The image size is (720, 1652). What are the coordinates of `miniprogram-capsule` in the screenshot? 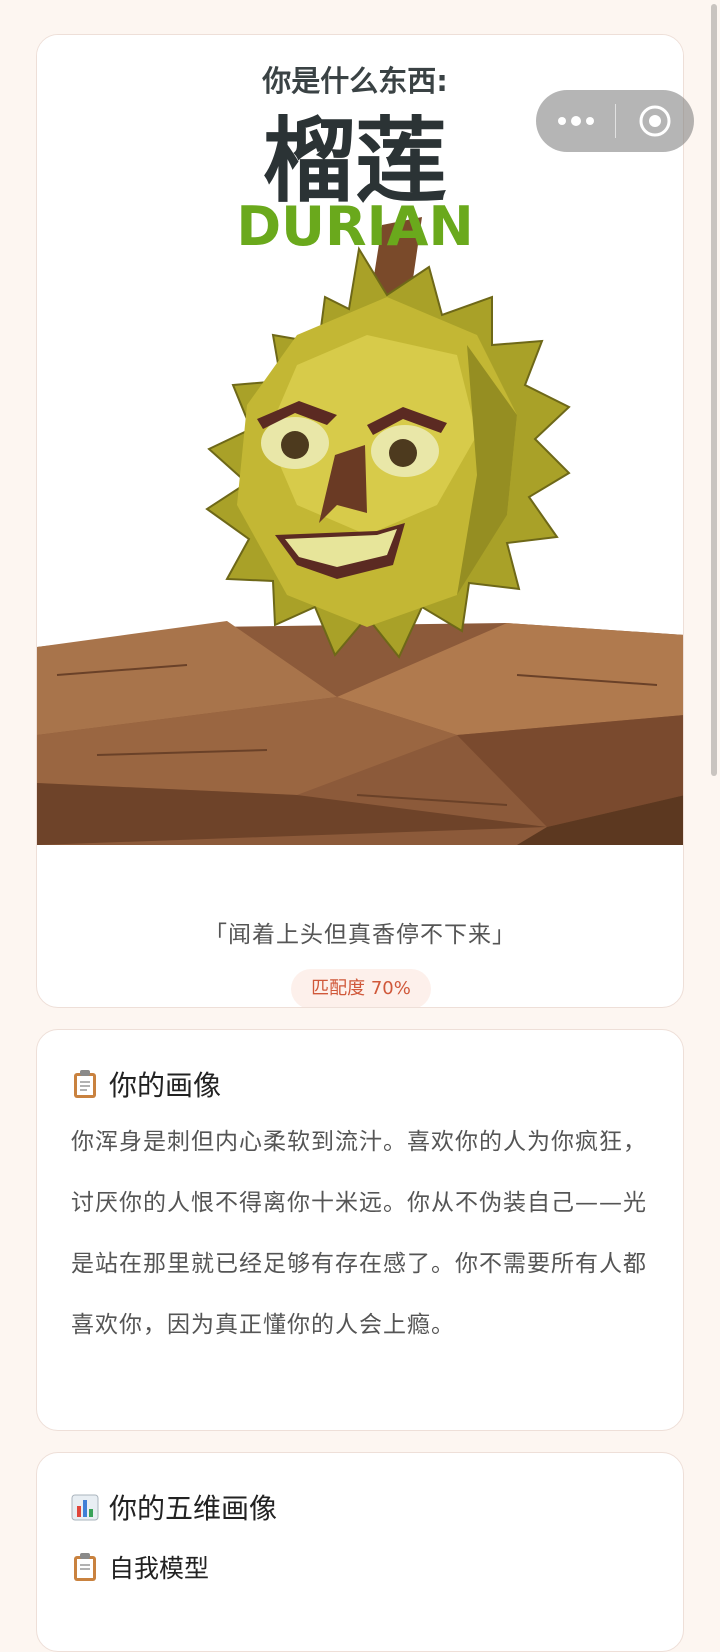 It's located at (615, 121).